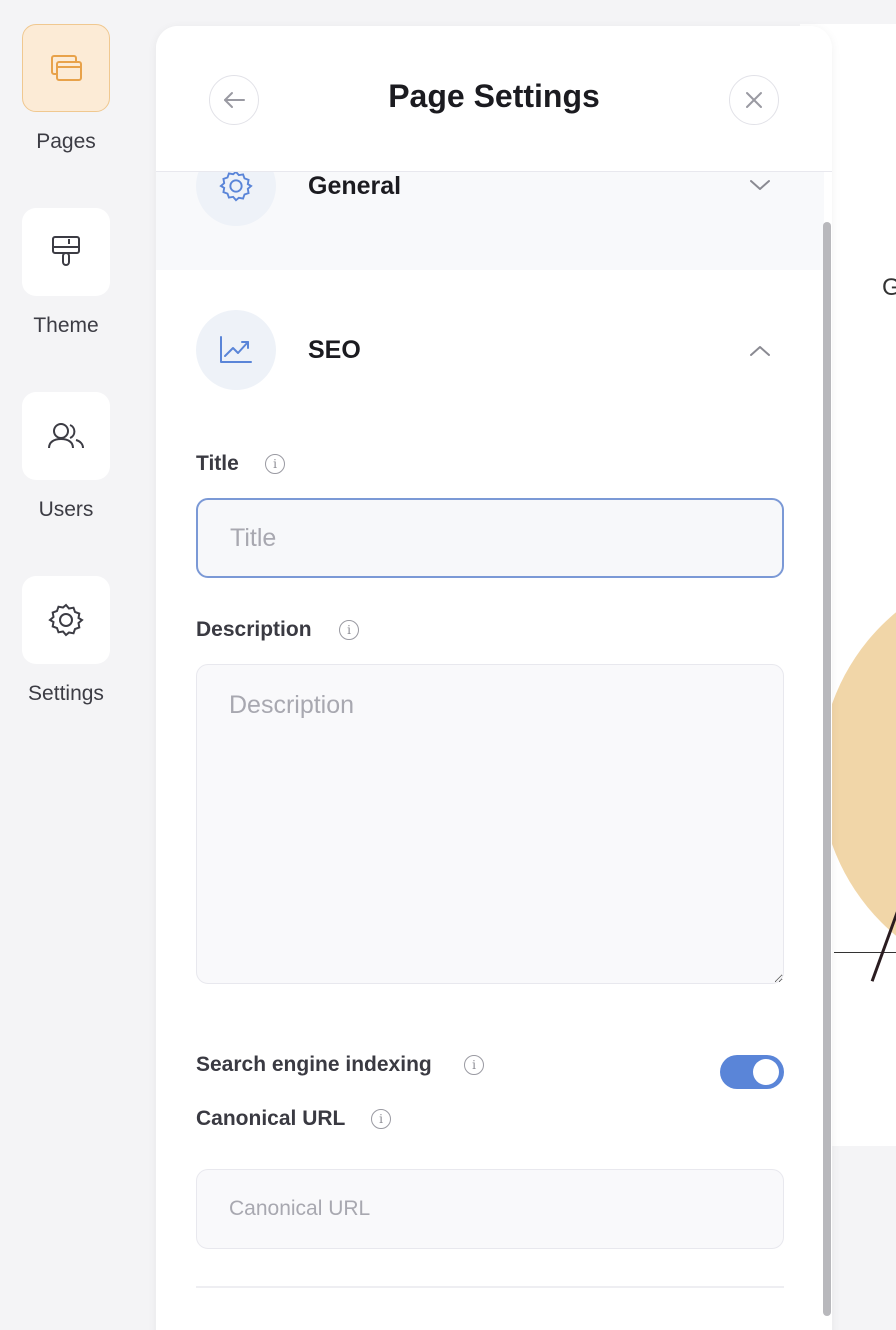 Image resolution: width=896 pixels, height=1330 pixels. Describe the element at coordinates (490, 1287) in the screenshot. I see `section-divider` at that location.